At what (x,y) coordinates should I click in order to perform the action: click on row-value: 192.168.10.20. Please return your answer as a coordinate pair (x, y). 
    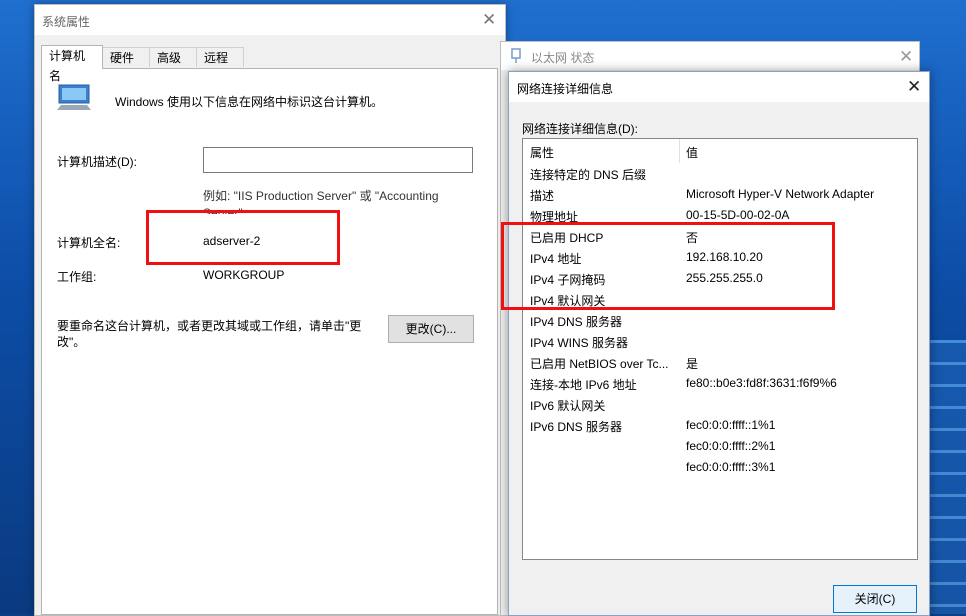
    Looking at the image, I should click on (724, 257).